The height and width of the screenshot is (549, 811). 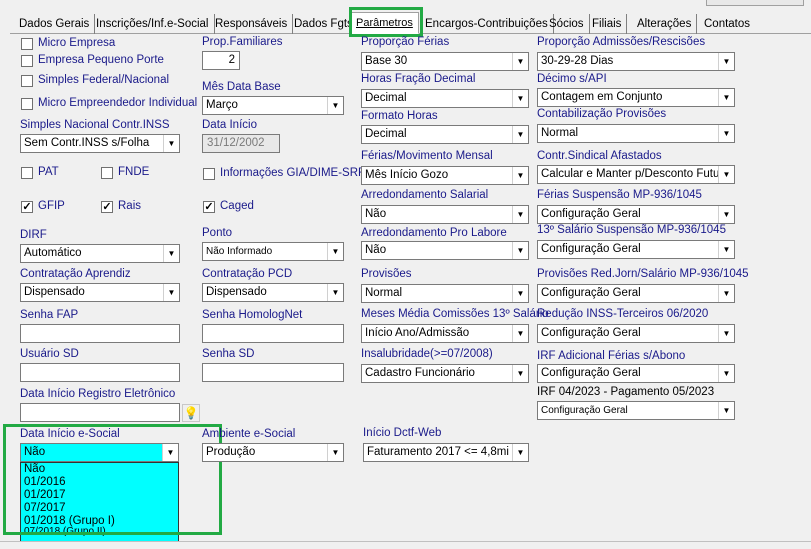 I want to click on pat-label: PAT, so click(x=48, y=172).